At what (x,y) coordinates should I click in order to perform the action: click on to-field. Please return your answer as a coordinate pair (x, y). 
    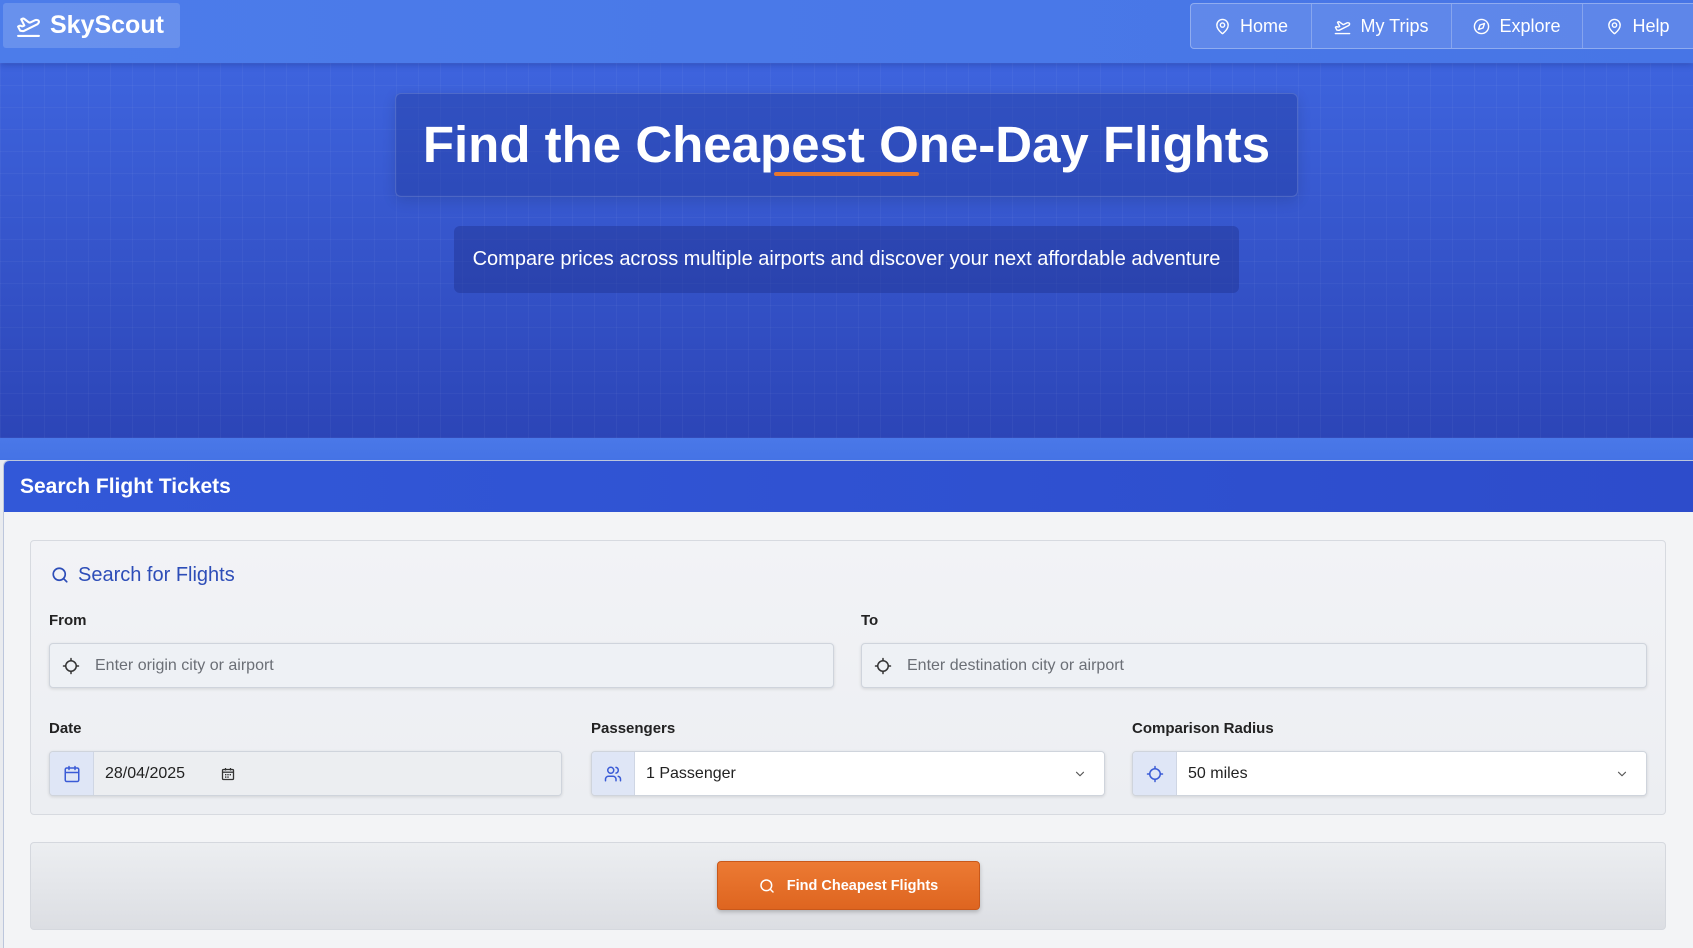
    Looking at the image, I should click on (1254, 665).